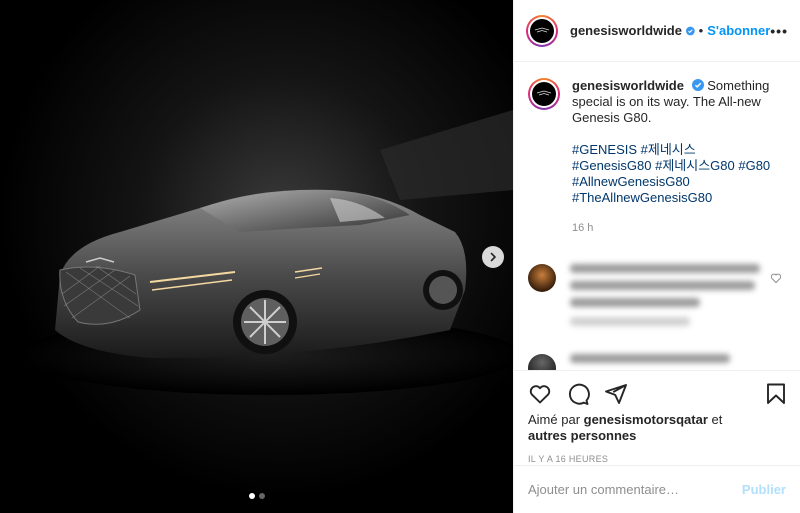 The image size is (800, 513). Describe the element at coordinates (556, 419) in the screenshot. I see `likes-prefix: Aimé par` at that location.